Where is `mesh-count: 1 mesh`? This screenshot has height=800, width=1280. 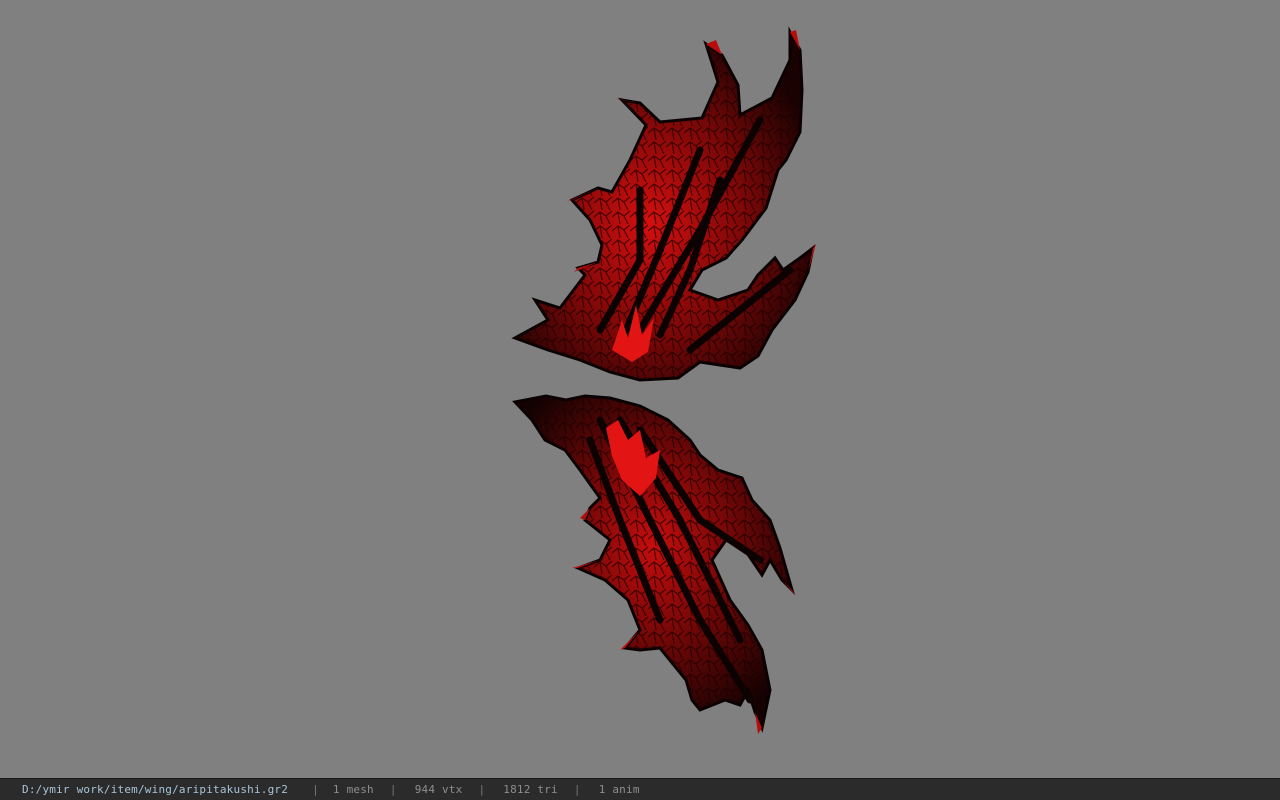
mesh-count: 1 mesh is located at coordinates (353, 789).